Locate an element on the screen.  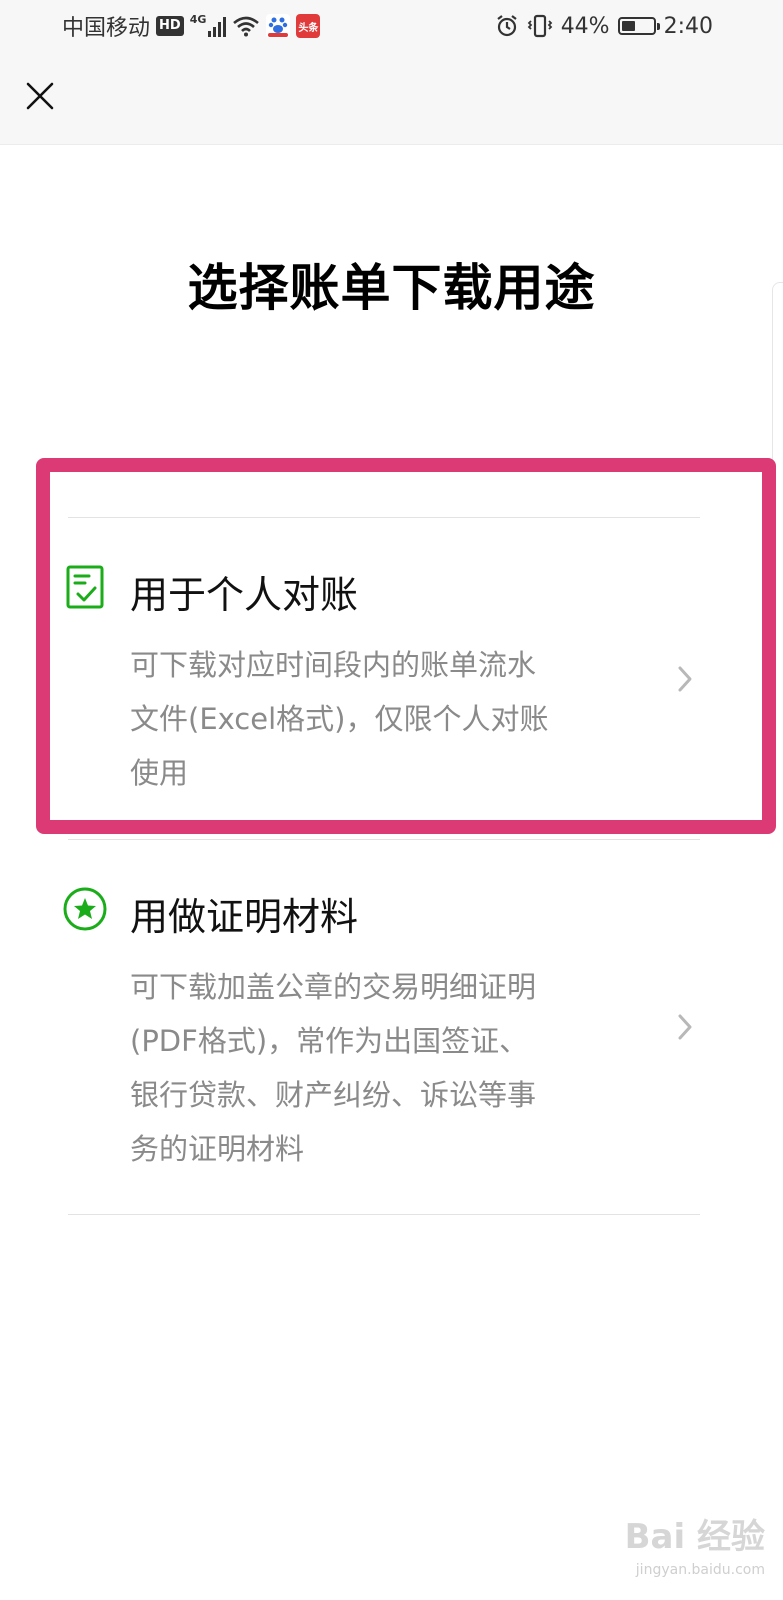
clock: 2:40 is located at coordinates (688, 26).